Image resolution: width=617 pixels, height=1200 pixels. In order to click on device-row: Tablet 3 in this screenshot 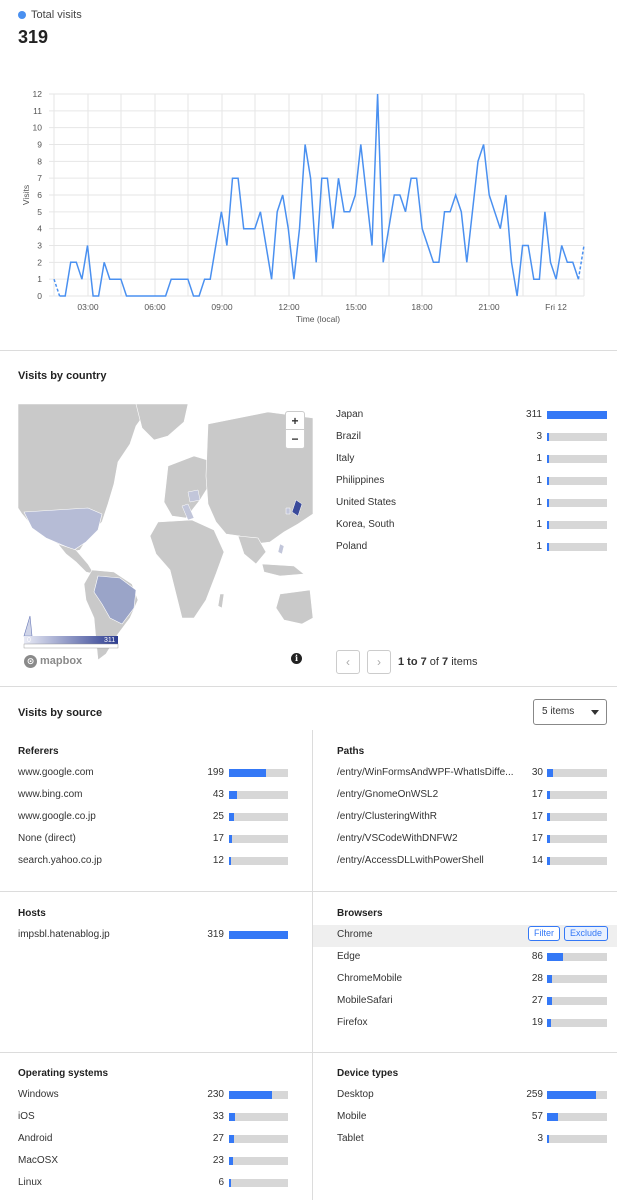, I will do `click(473, 1140)`.